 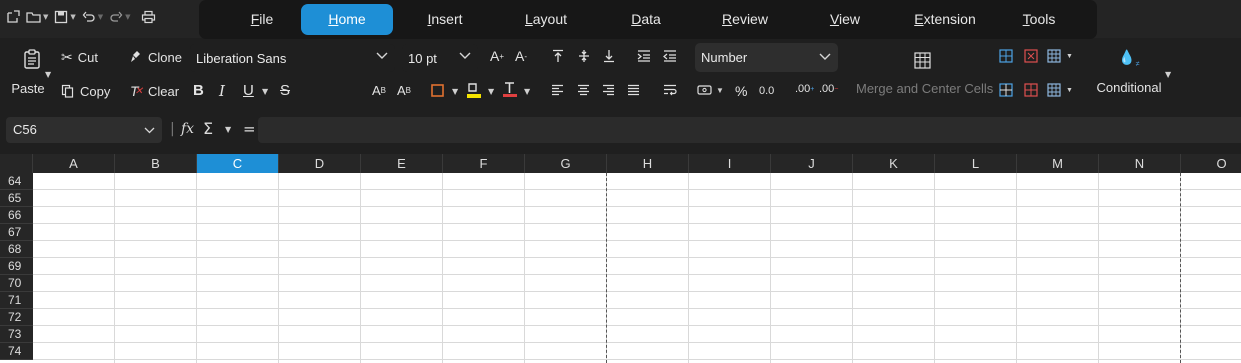 What do you see at coordinates (238, 163) in the screenshot?
I see `column-header-c: C` at bounding box center [238, 163].